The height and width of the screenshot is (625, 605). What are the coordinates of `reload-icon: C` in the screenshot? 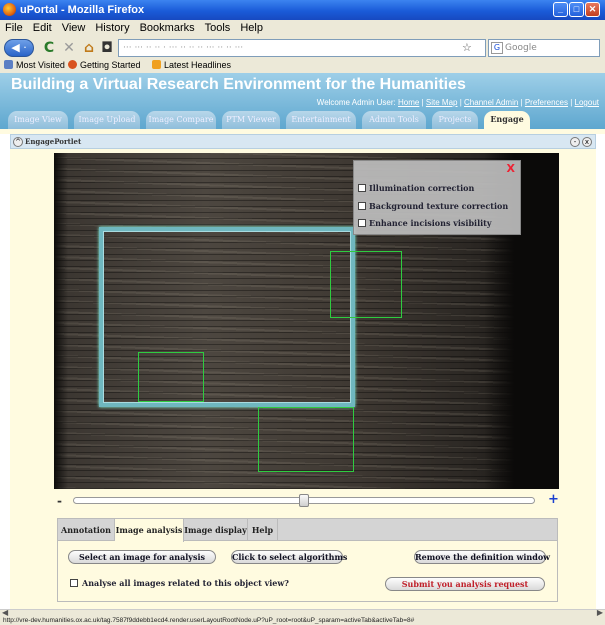 It's located at (49, 48).